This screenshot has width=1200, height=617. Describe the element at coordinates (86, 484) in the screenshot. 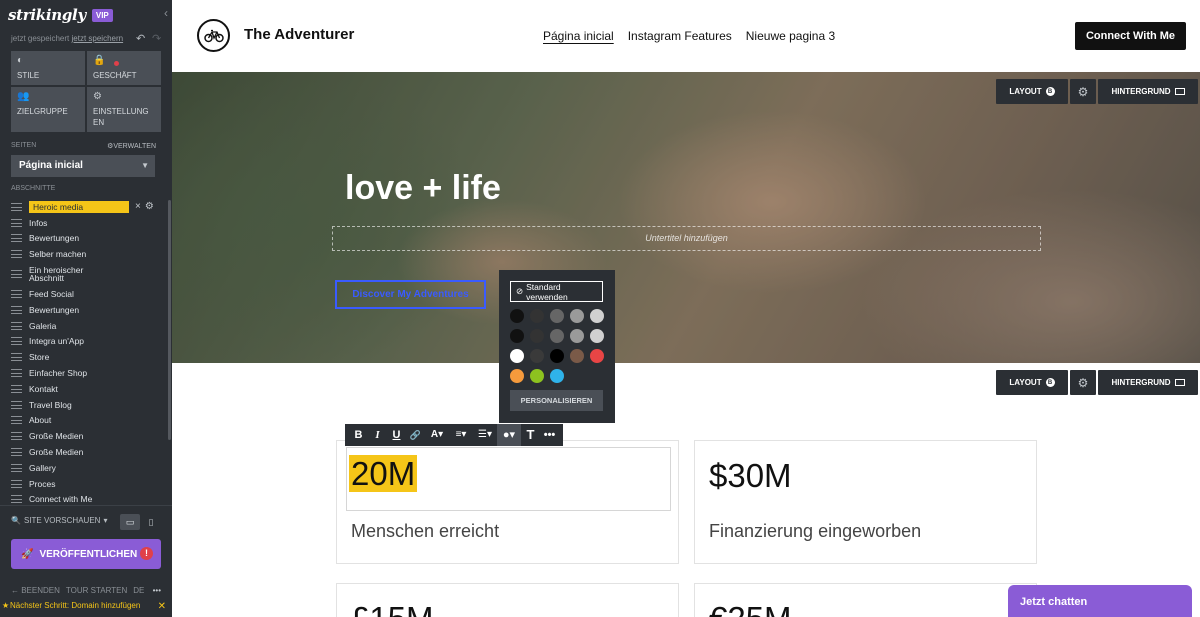

I see `section-item: Proces` at that location.